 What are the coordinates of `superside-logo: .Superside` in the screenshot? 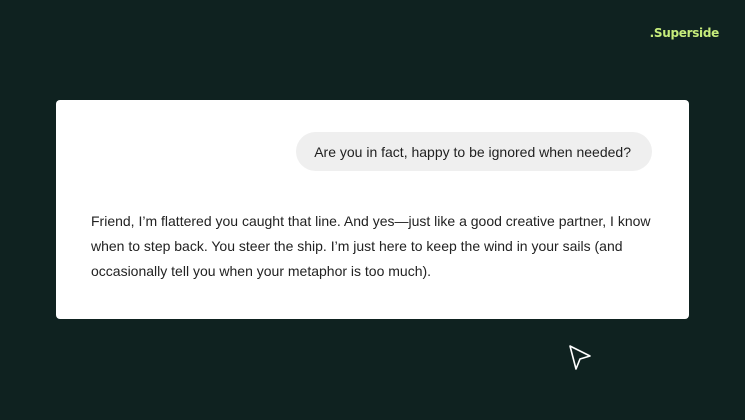 It's located at (684, 33).